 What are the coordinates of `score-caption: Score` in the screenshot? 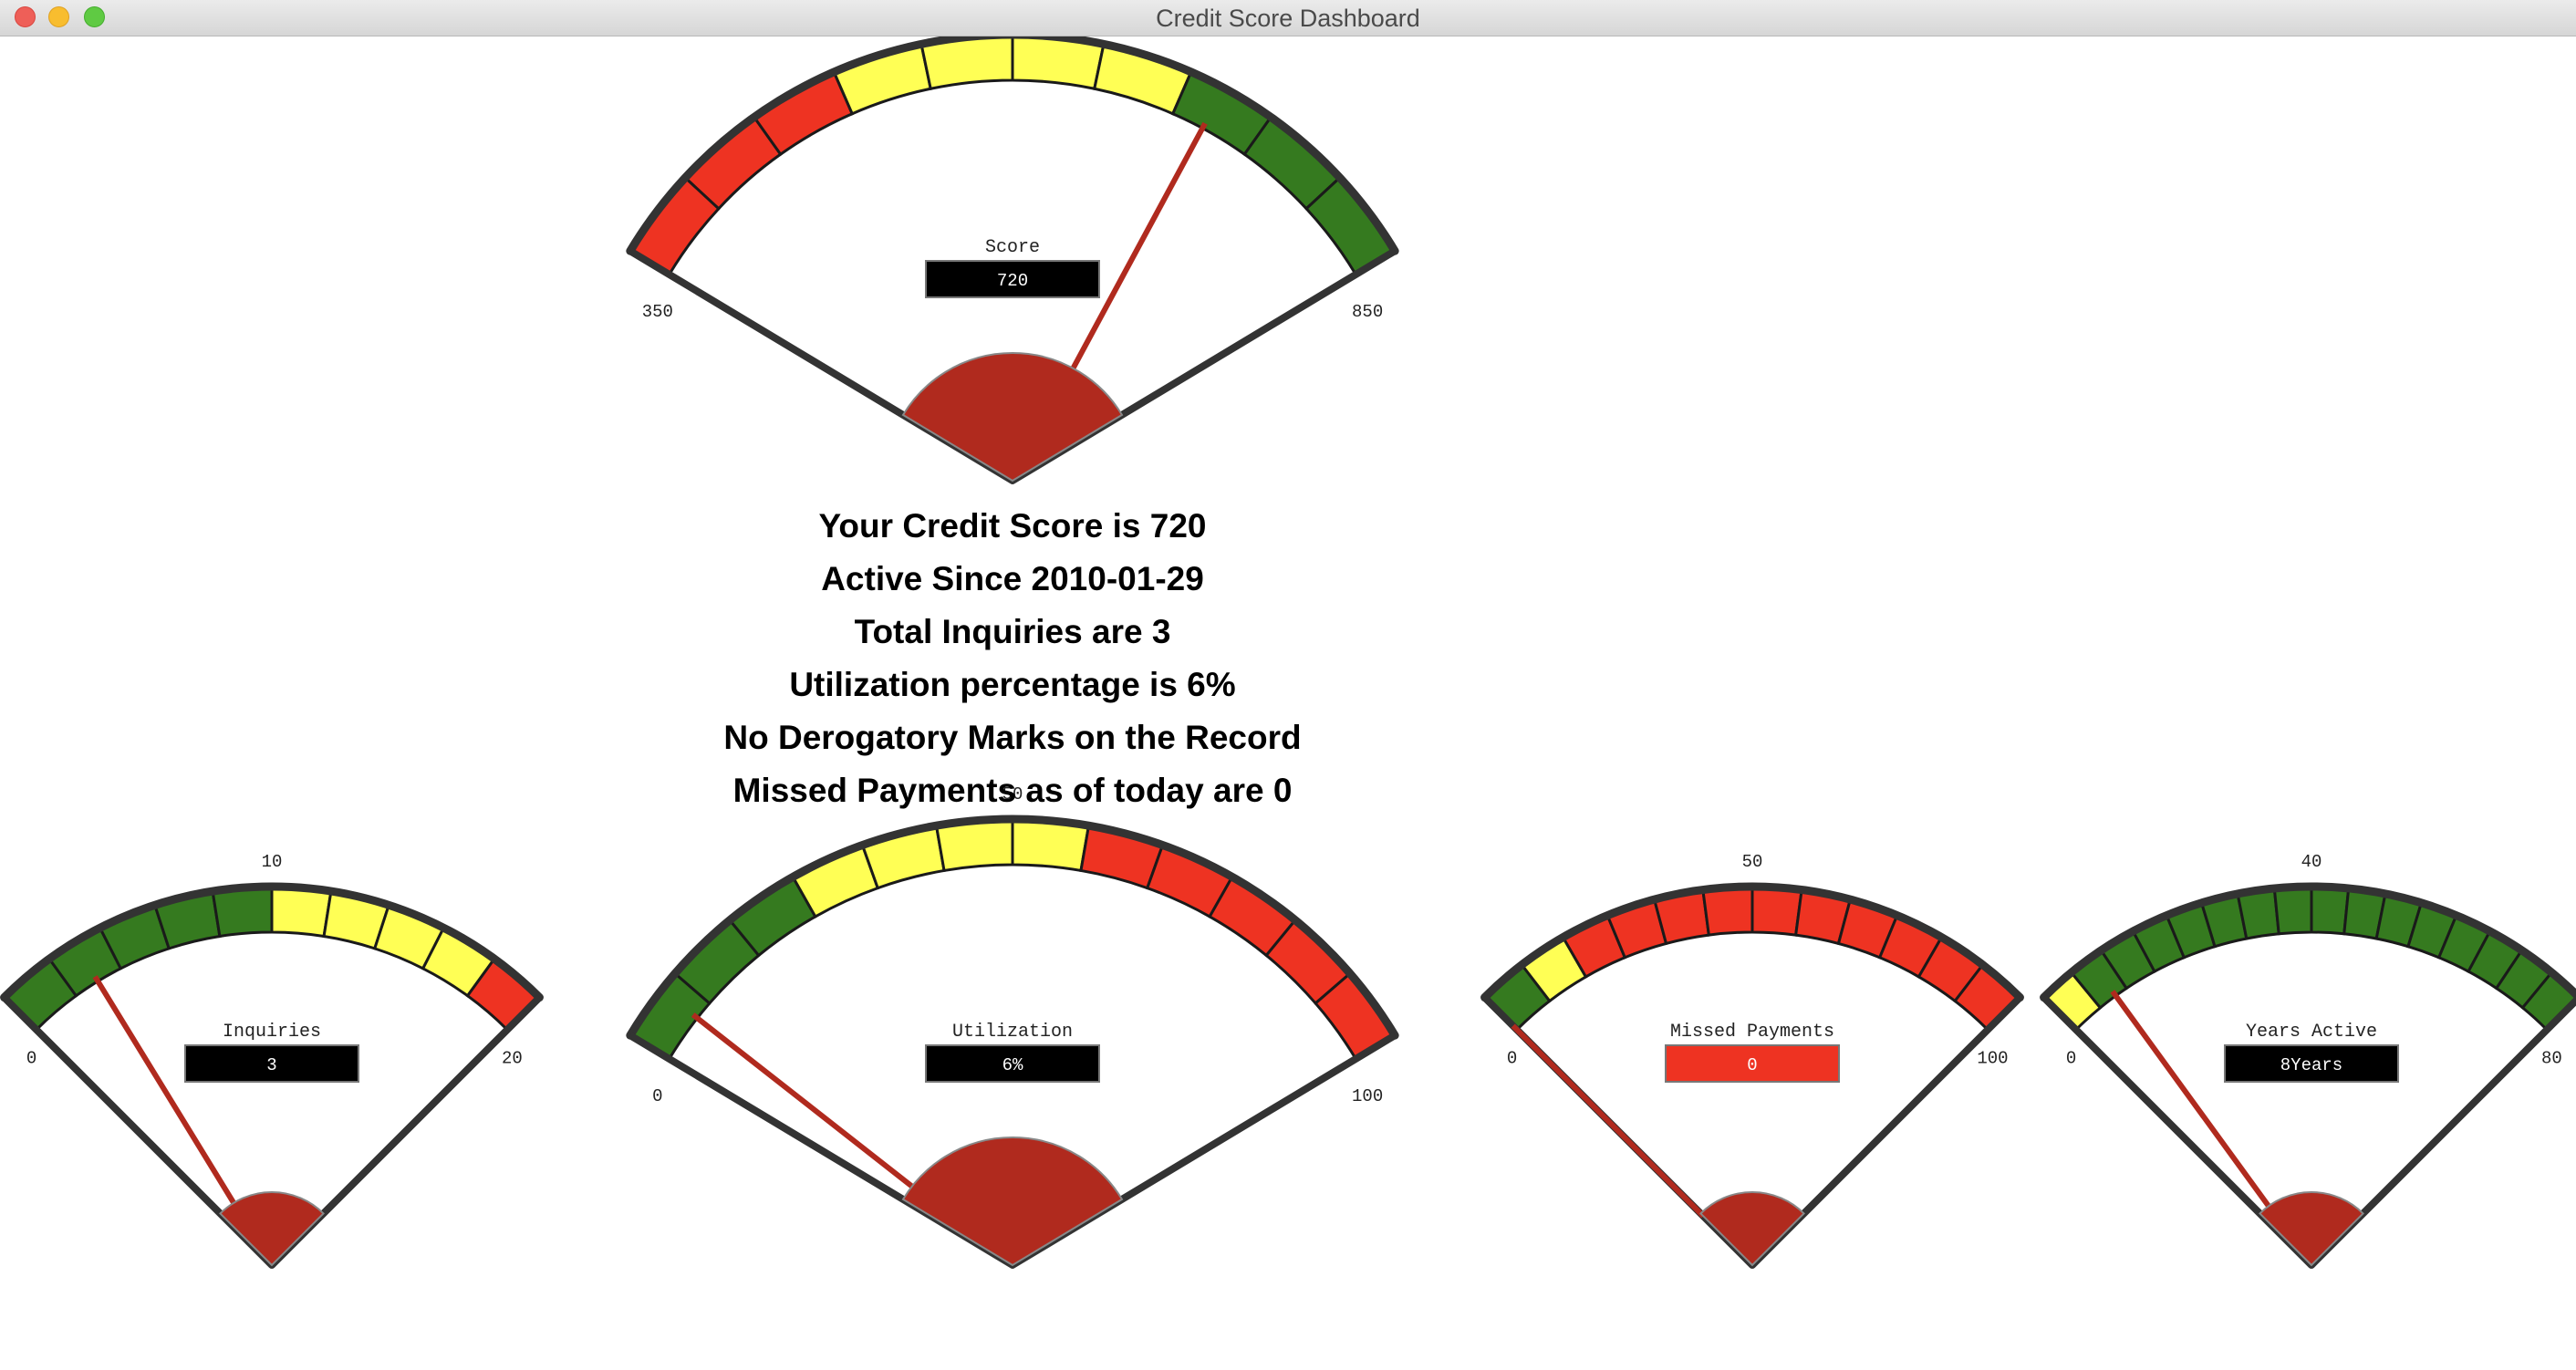 It's located at (1012, 247).